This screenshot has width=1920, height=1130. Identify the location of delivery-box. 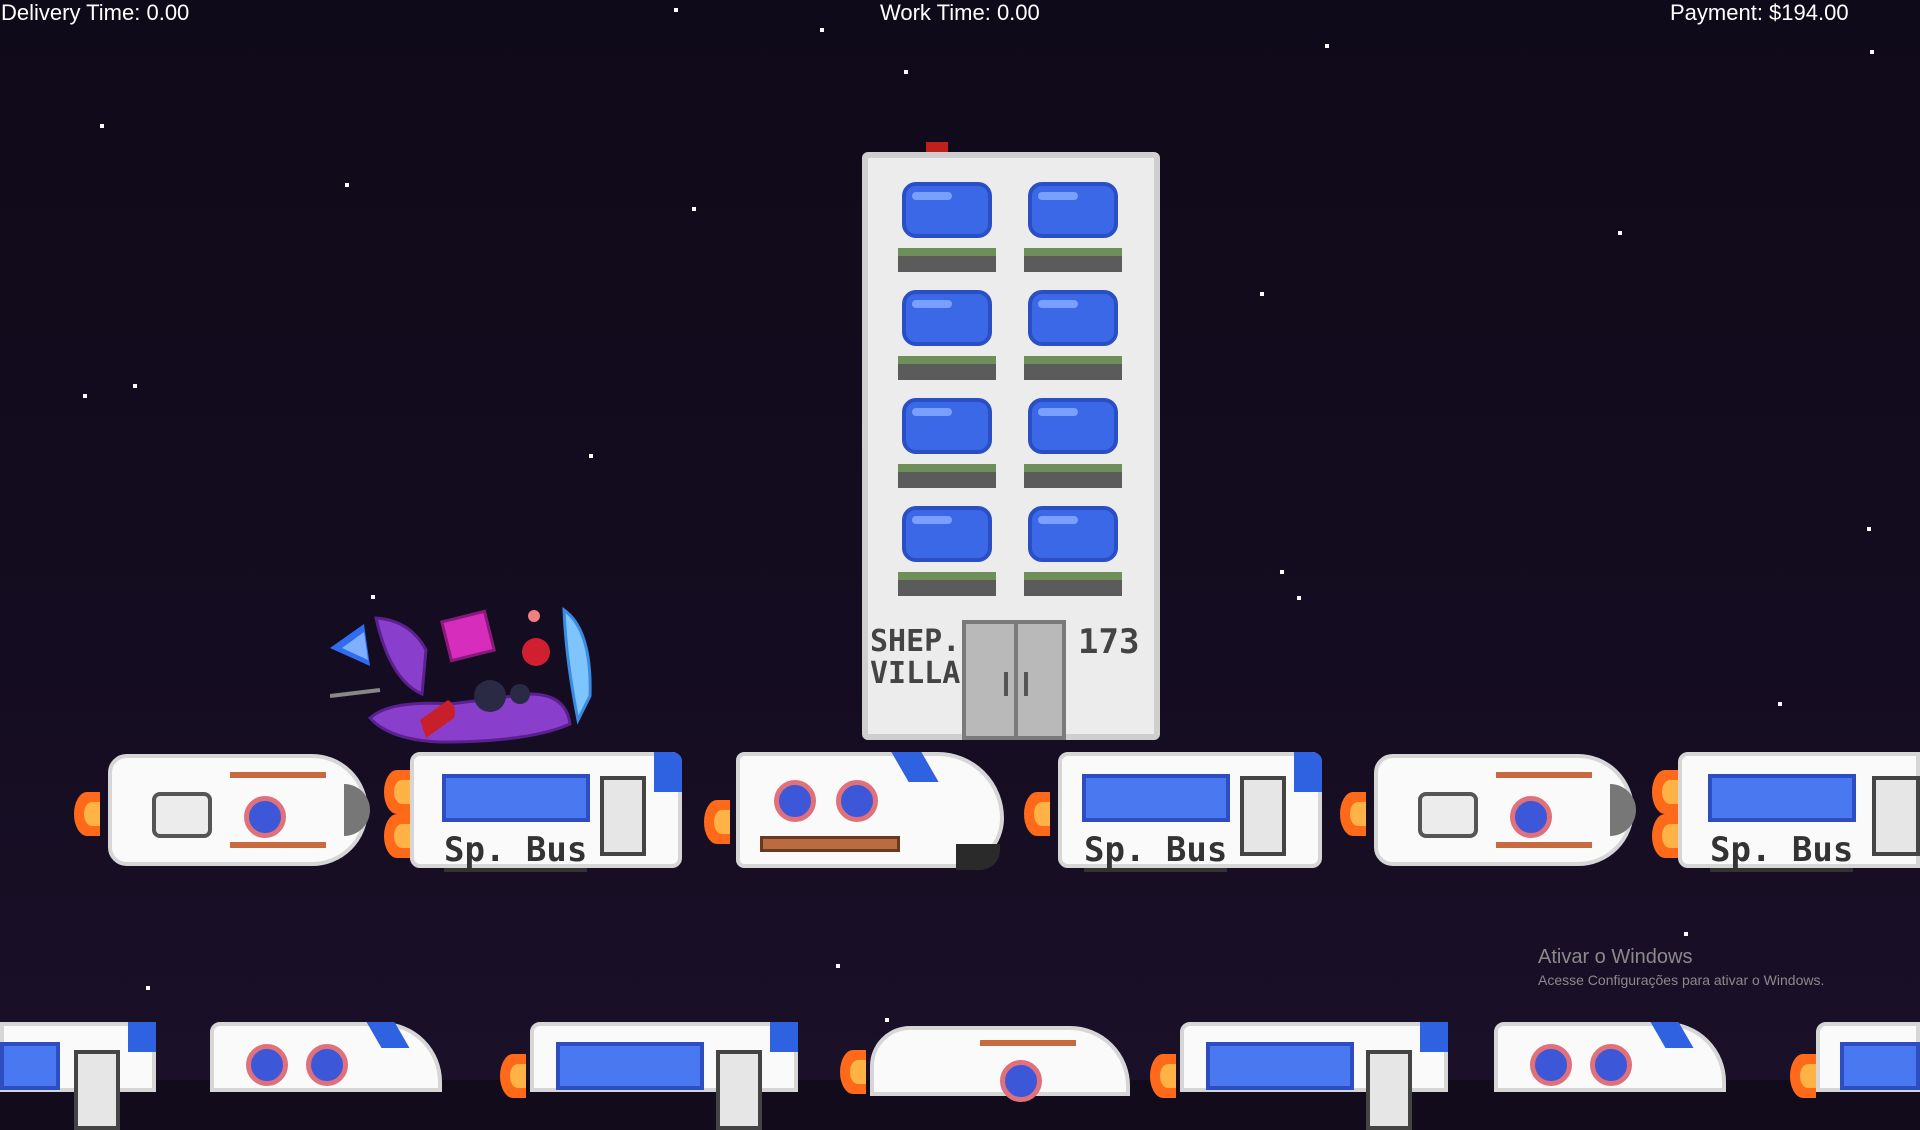
(468, 636).